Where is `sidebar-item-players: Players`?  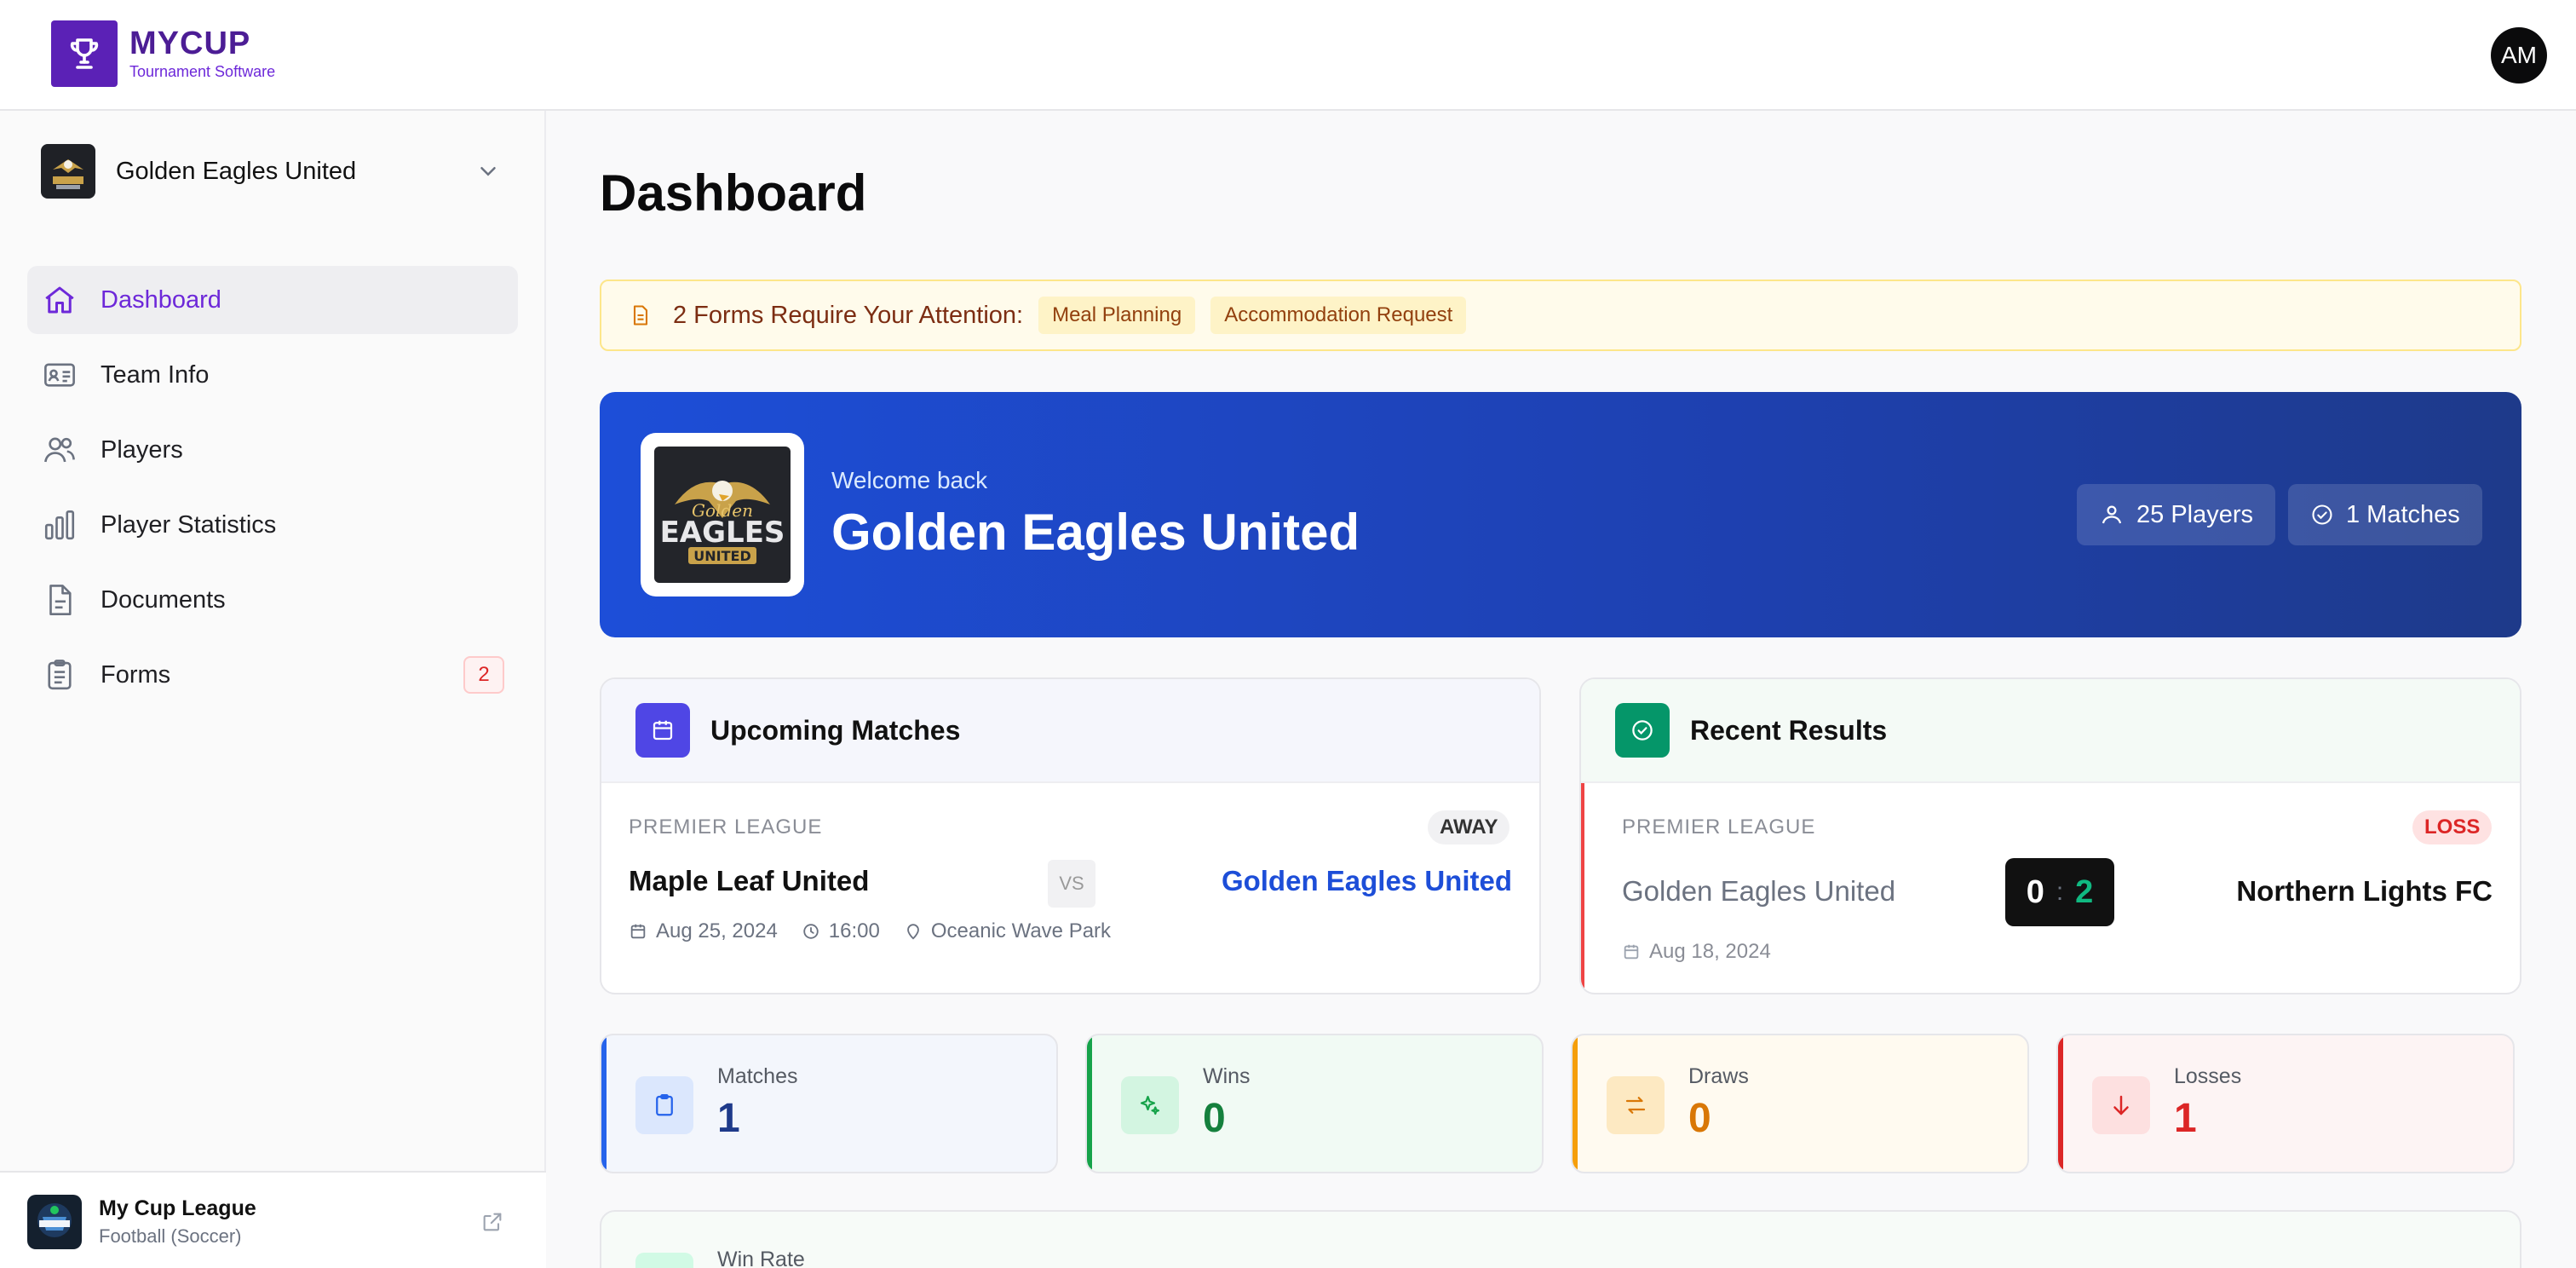
sidebar-item-players: Players is located at coordinates (273, 450).